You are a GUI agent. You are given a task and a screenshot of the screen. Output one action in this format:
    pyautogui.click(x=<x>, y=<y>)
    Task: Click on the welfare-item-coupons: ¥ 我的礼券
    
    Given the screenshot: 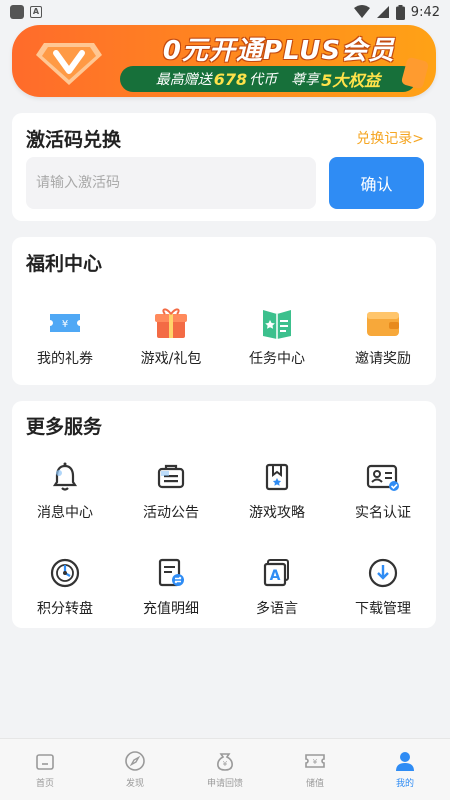 What is the action you would take?
    pyautogui.click(x=65, y=336)
    